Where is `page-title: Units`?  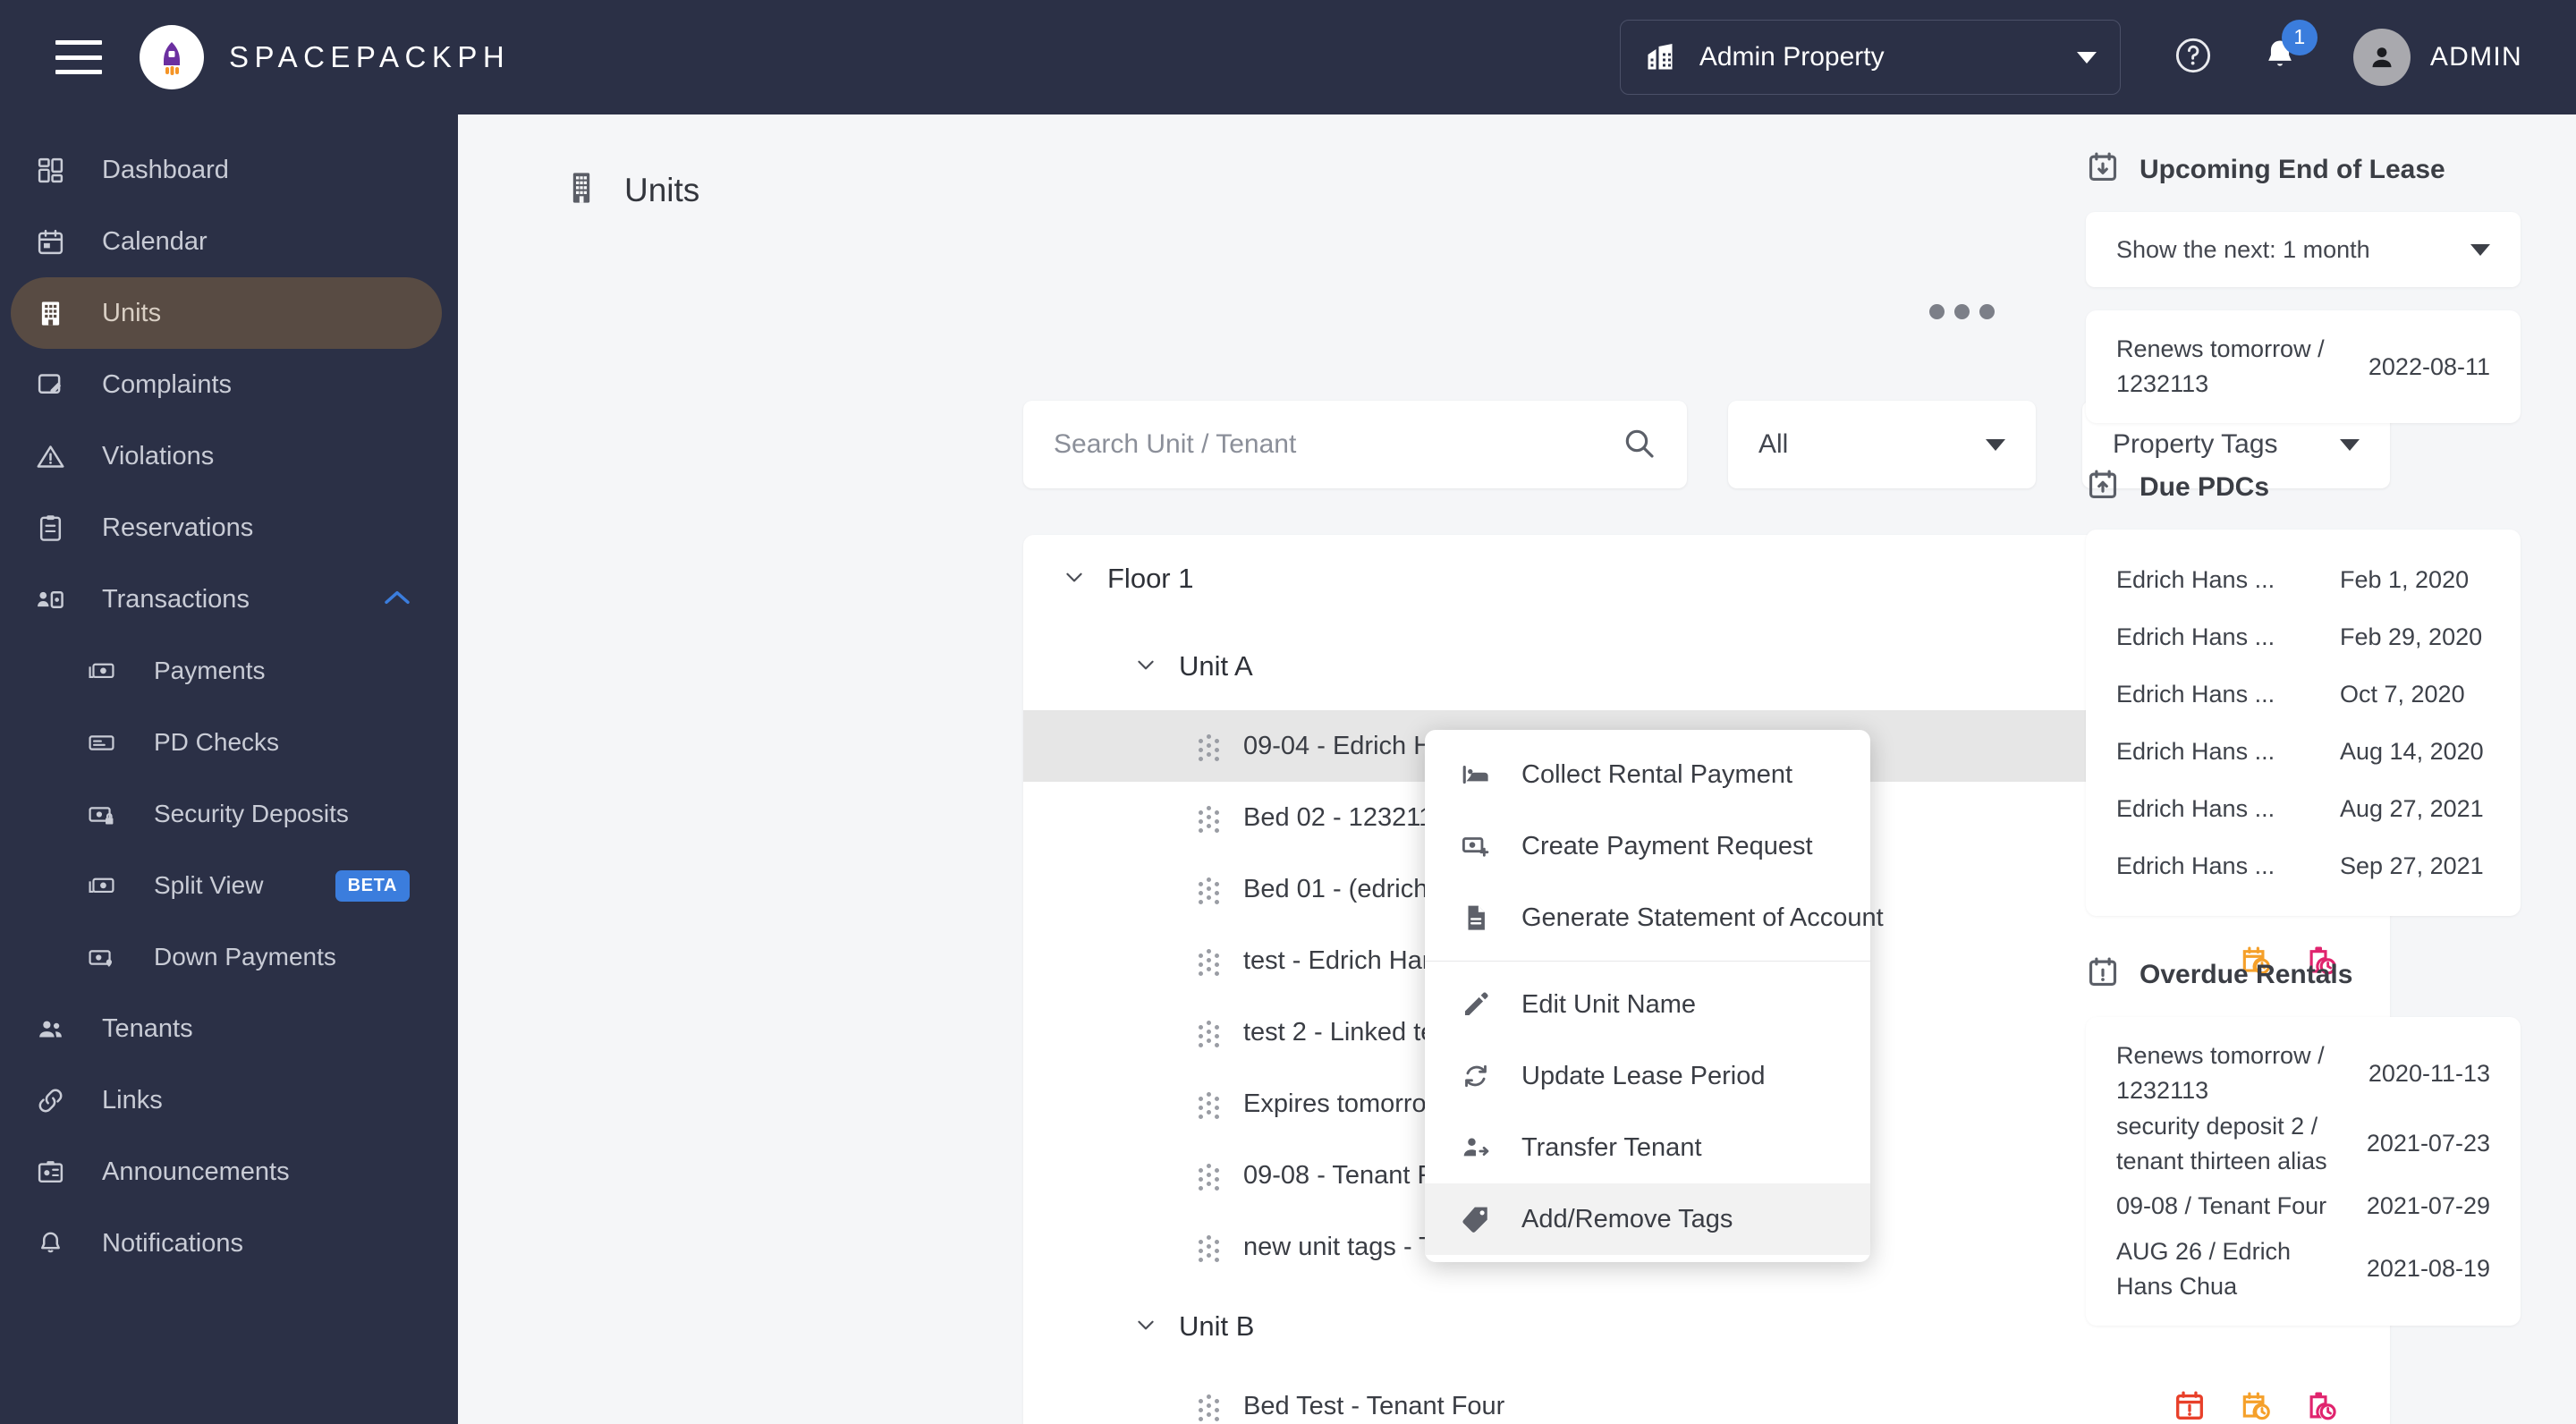
page-title: Units is located at coordinates (662, 189).